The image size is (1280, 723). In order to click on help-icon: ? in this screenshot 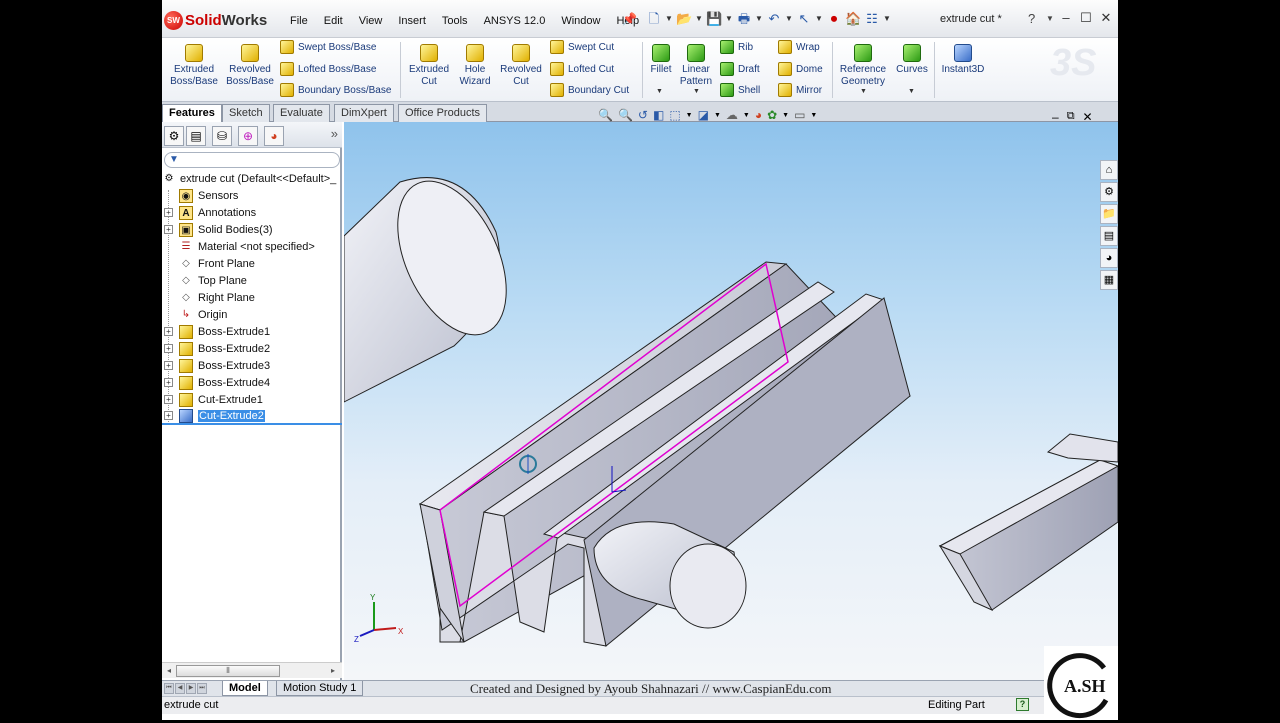, I will do `click(1031, 18)`.